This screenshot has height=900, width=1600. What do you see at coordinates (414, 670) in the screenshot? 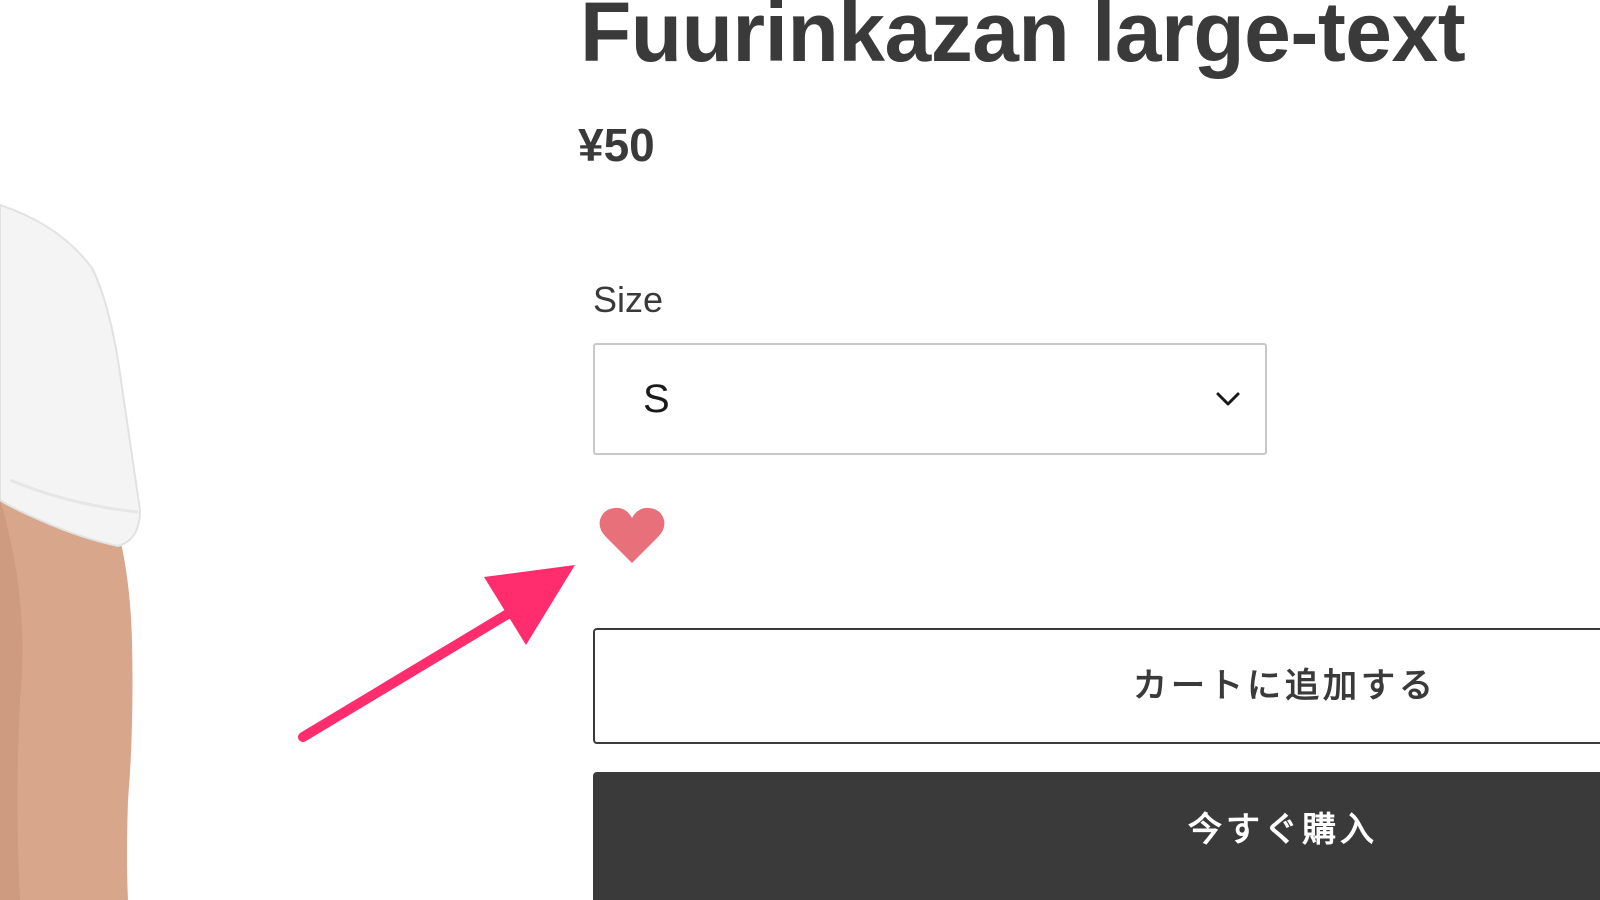
I see `arrow-shaft` at bounding box center [414, 670].